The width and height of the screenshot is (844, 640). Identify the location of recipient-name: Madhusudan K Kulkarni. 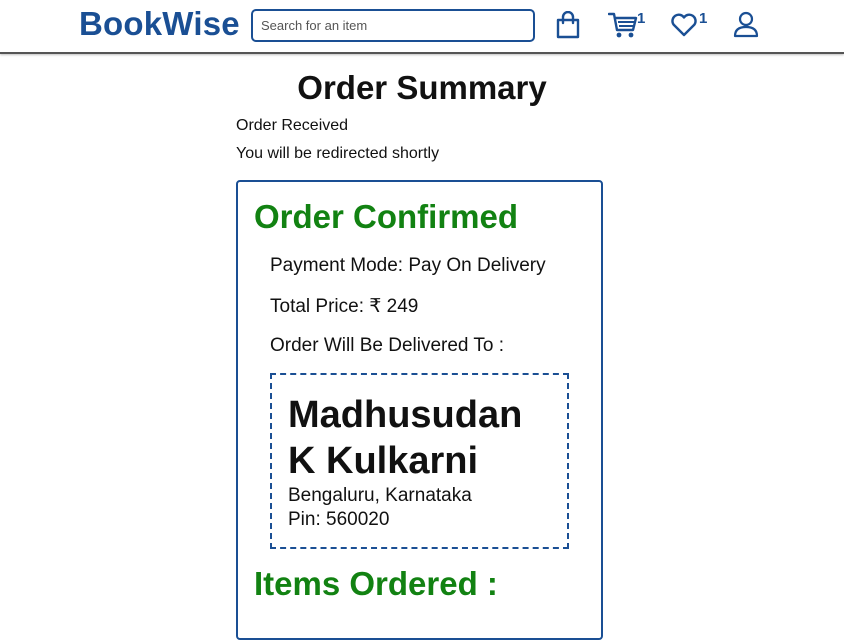
(405, 438).